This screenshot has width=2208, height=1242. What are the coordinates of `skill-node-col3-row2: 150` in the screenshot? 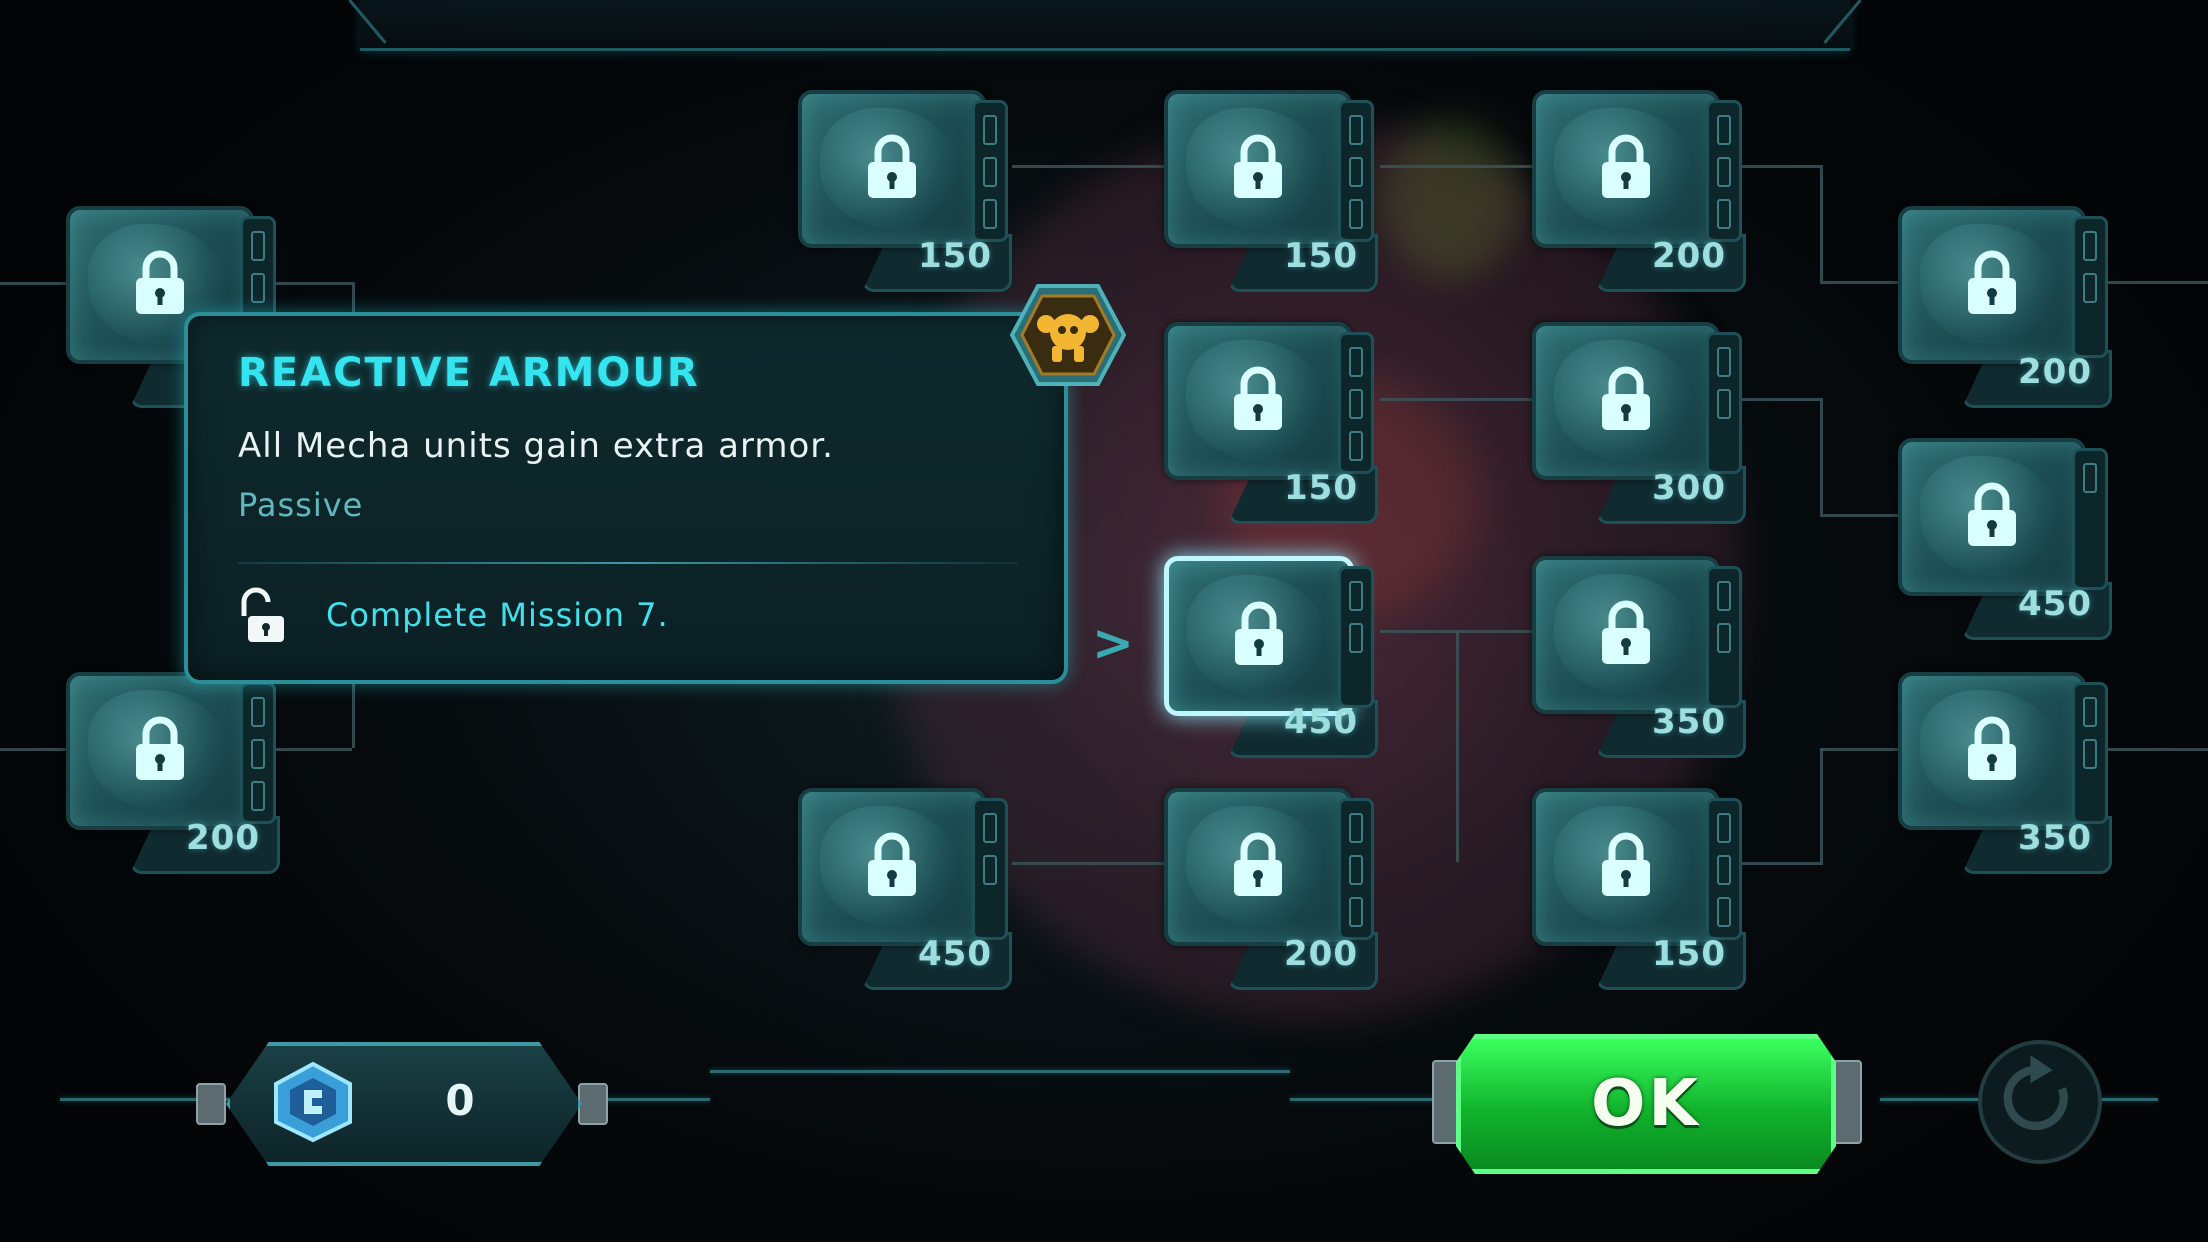 It's located at (1271, 423).